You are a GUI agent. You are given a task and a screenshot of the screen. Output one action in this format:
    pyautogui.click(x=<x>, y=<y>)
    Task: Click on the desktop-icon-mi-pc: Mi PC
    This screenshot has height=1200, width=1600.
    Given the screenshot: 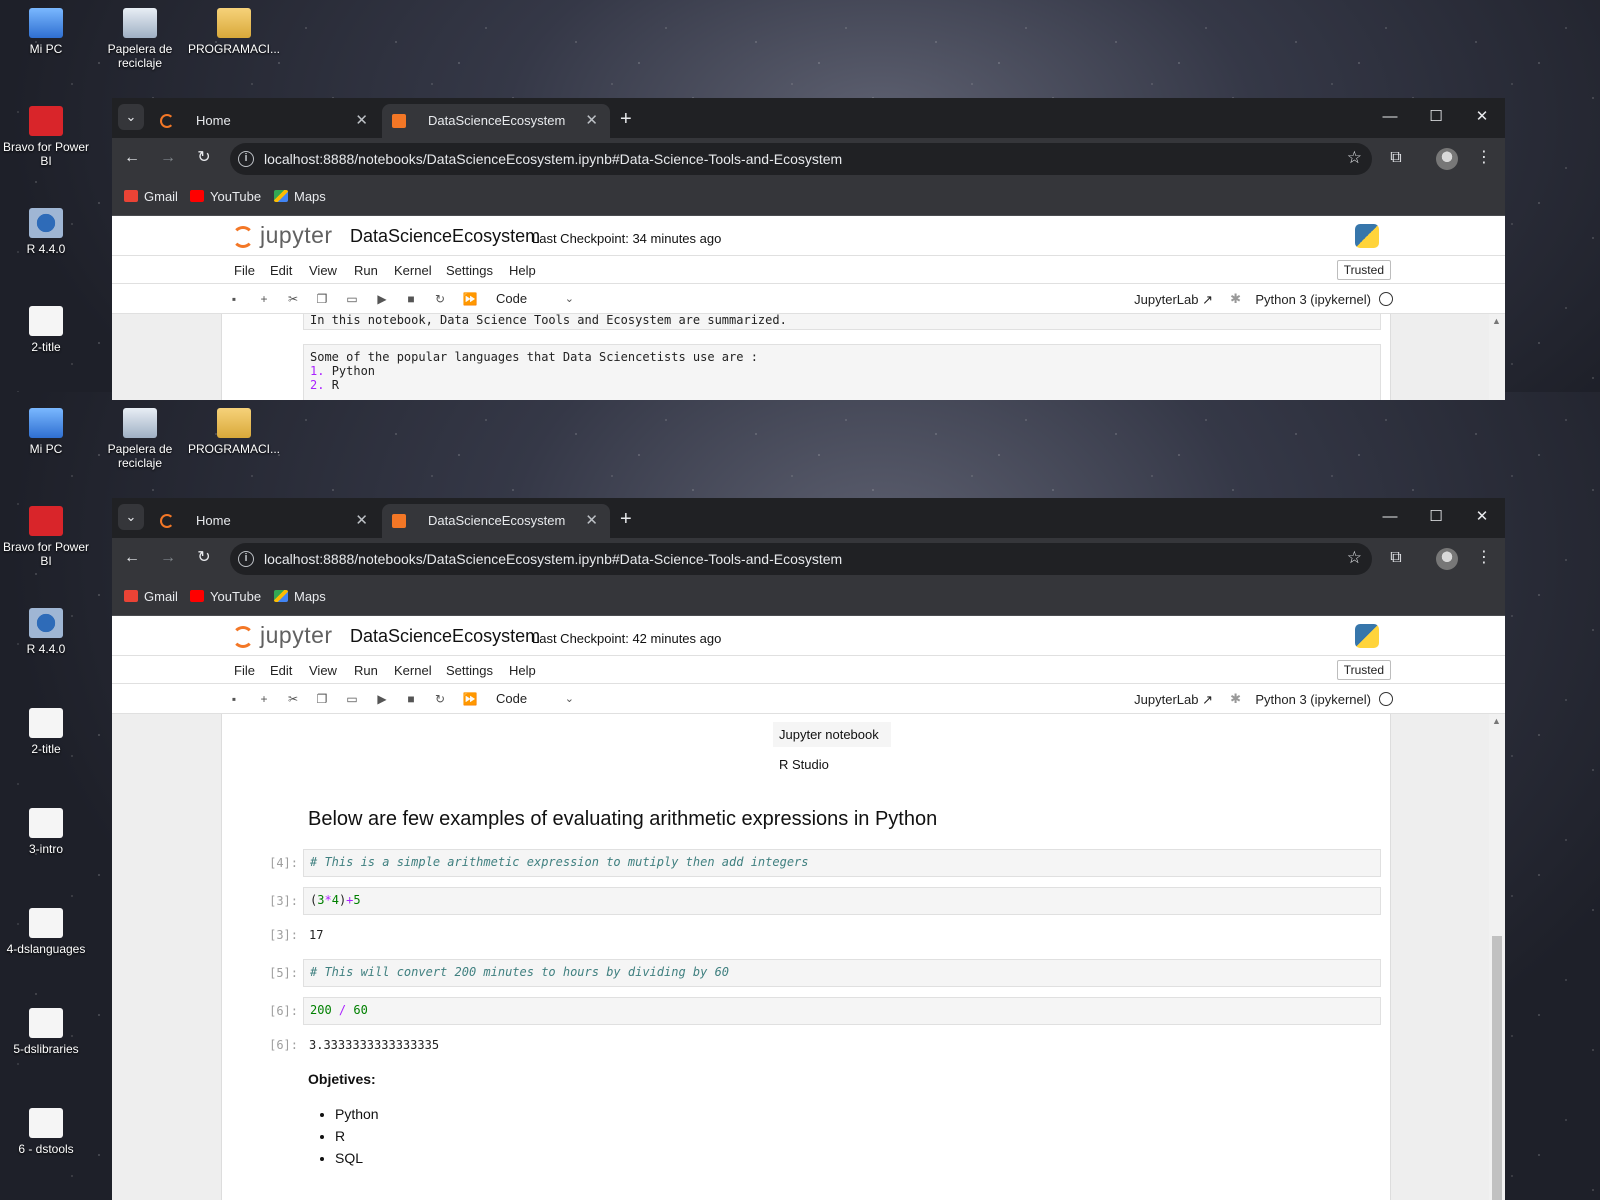 What is the action you would take?
    pyautogui.click(x=46, y=32)
    